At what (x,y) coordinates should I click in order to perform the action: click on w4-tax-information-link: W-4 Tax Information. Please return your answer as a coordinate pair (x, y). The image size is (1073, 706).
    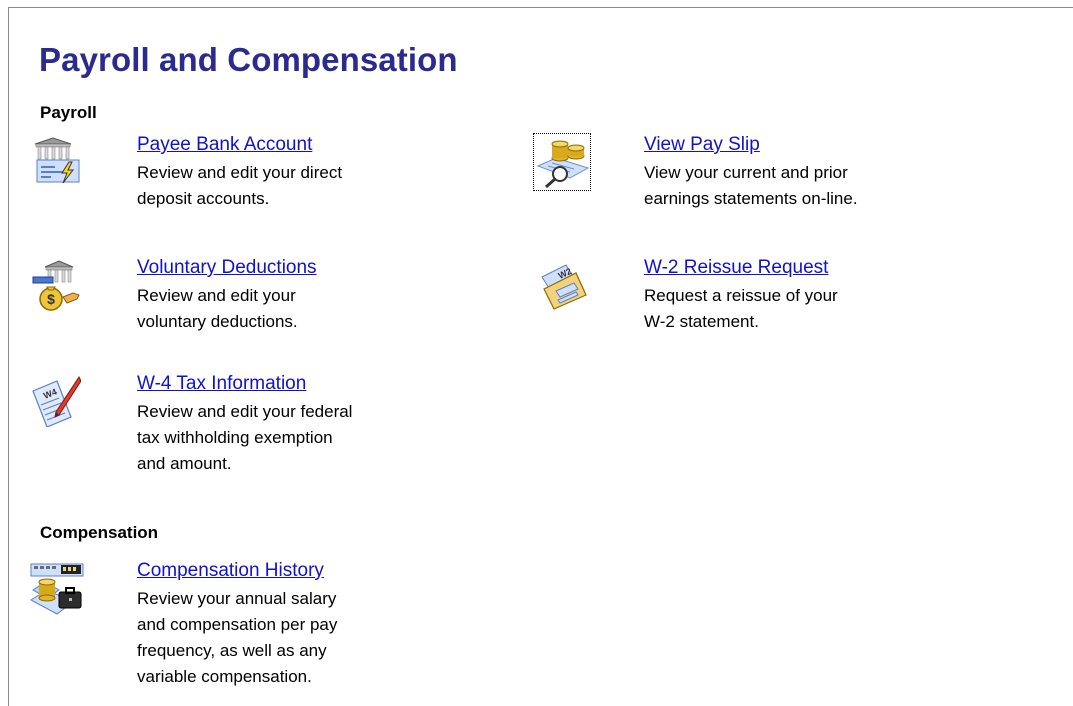
    Looking at the image, I should click on (287, 384).